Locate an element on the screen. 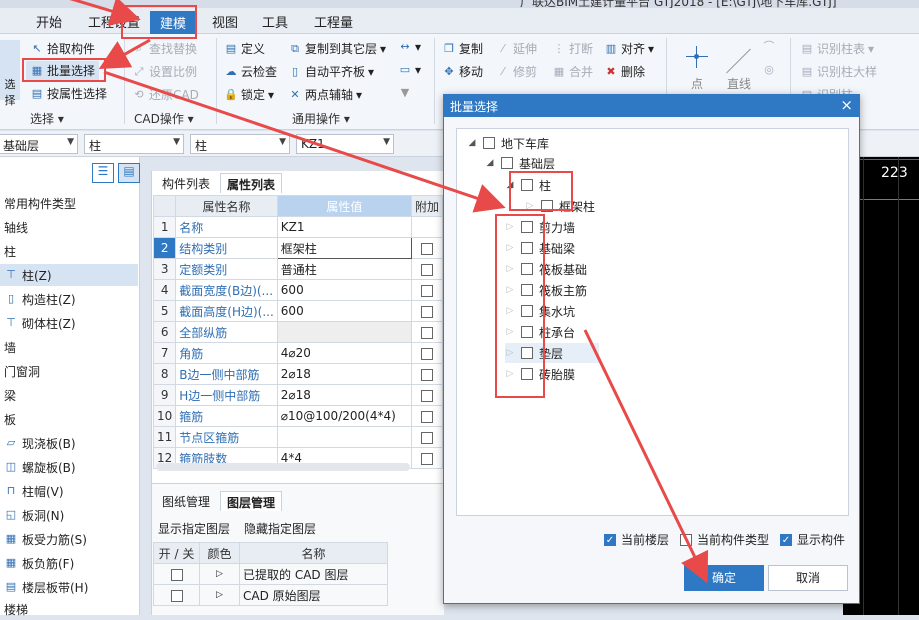 The width and height of the screenshot is (919, 620). tree-node-column: ◢ 柱 is located at coordinates (528, 185).